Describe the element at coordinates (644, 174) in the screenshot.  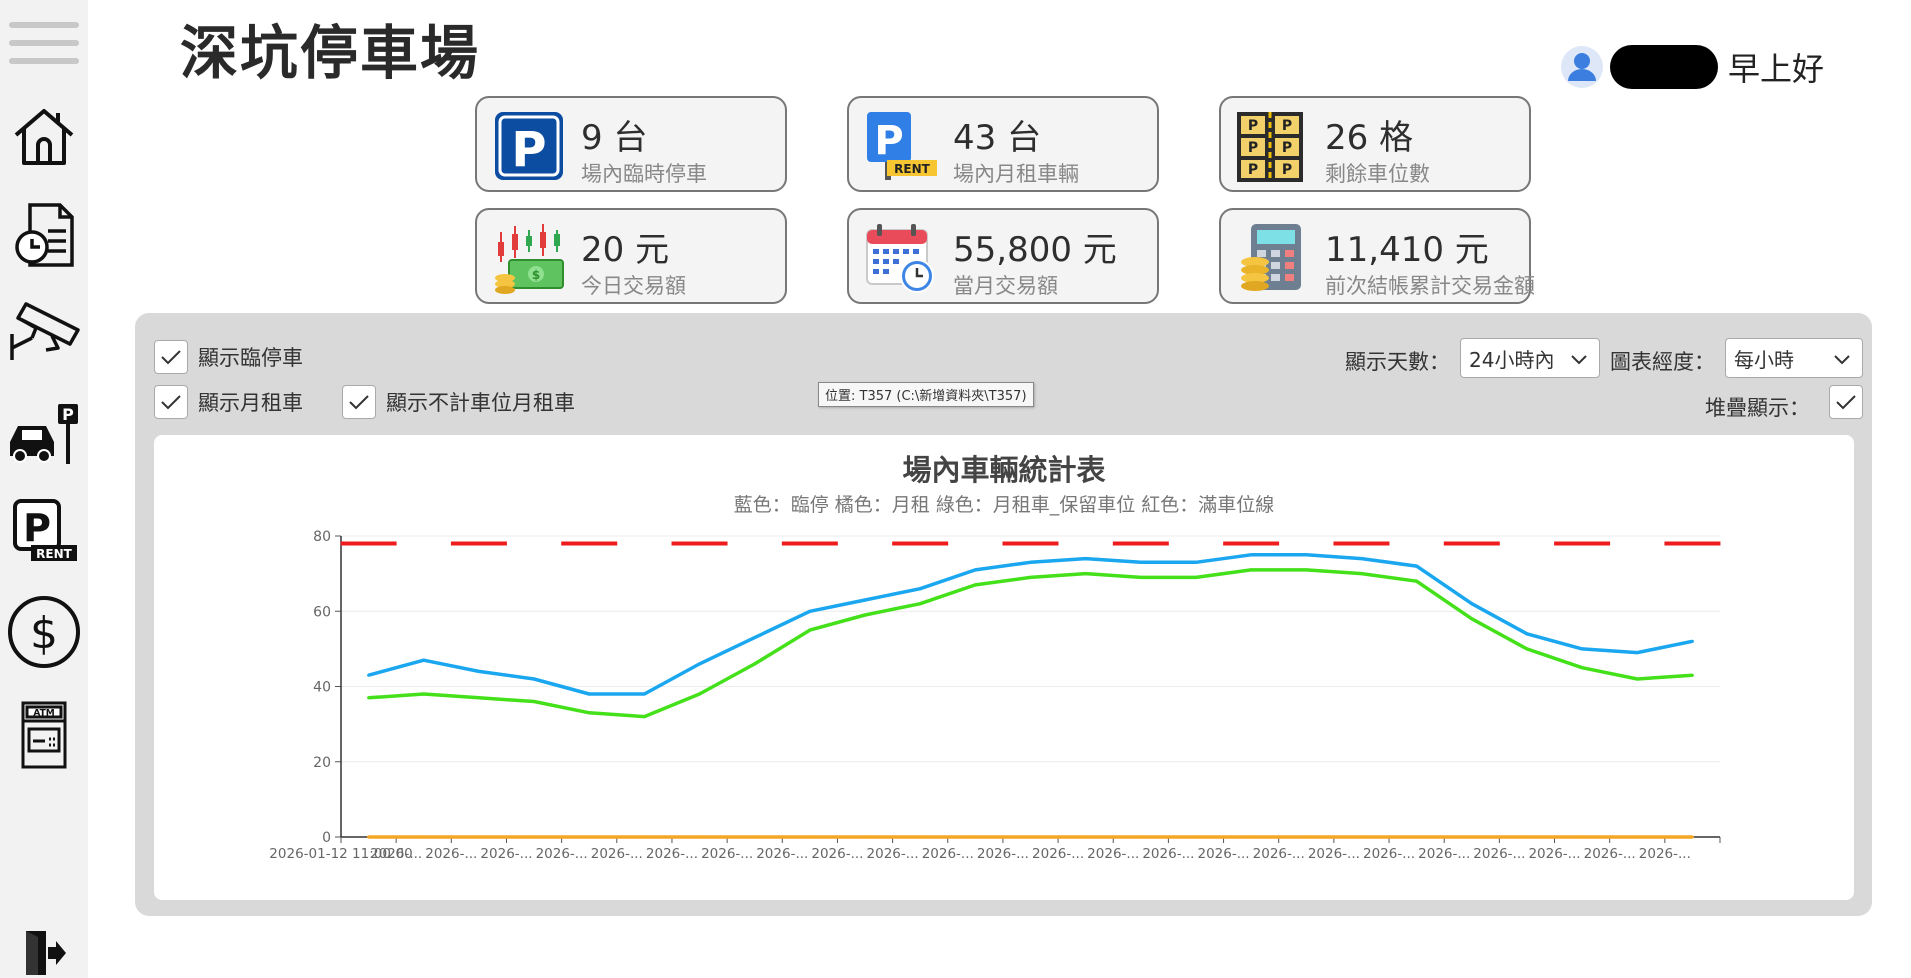
I see `stat-label: 場內臨時停車` at that location.